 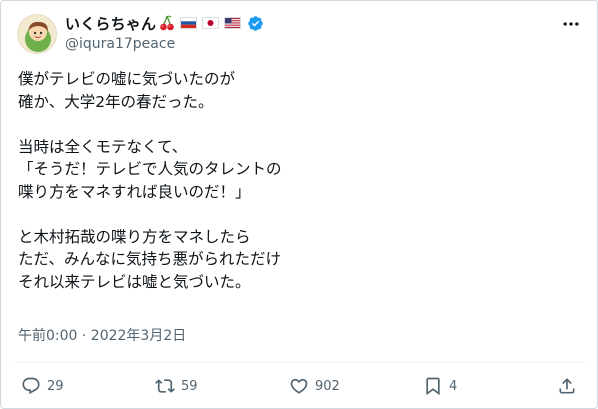 What do you see at coordinates (55, 386) in the screenshot?
I see `reply-count: 29` at bounding box center [55, 386].